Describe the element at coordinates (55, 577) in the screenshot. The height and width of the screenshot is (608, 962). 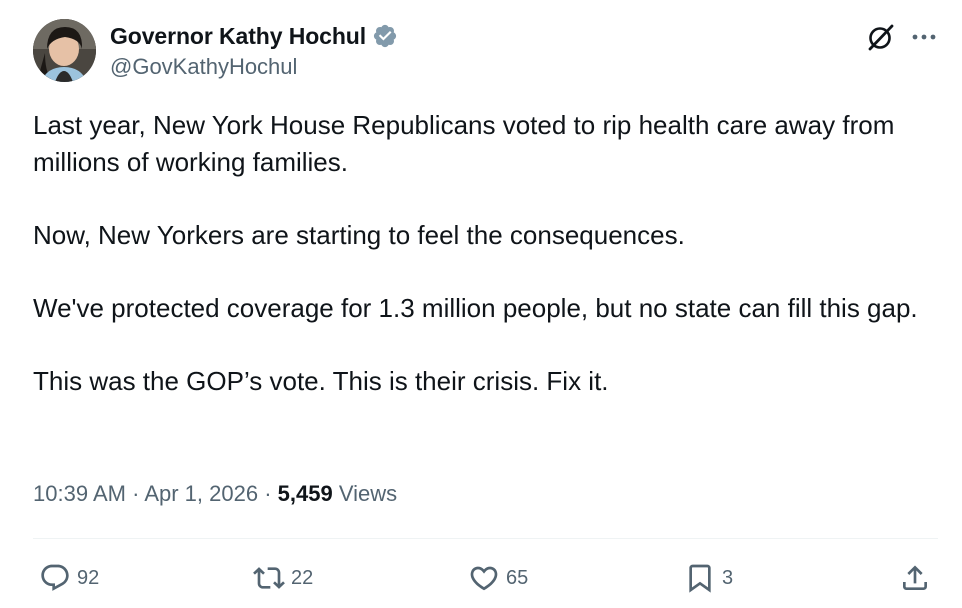
I see `reply-icon` at that location.